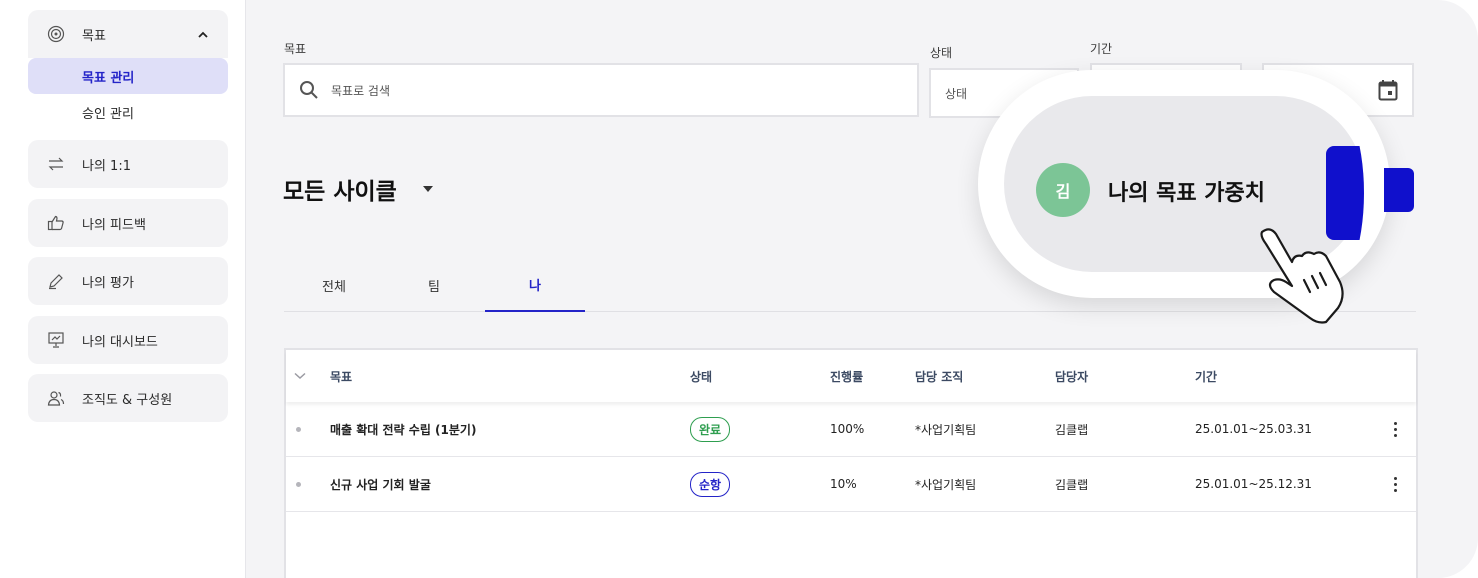 Image resolution: width=1478 pixels, height=578 pixels. I want to click on pen-icon, so click(56, 281).